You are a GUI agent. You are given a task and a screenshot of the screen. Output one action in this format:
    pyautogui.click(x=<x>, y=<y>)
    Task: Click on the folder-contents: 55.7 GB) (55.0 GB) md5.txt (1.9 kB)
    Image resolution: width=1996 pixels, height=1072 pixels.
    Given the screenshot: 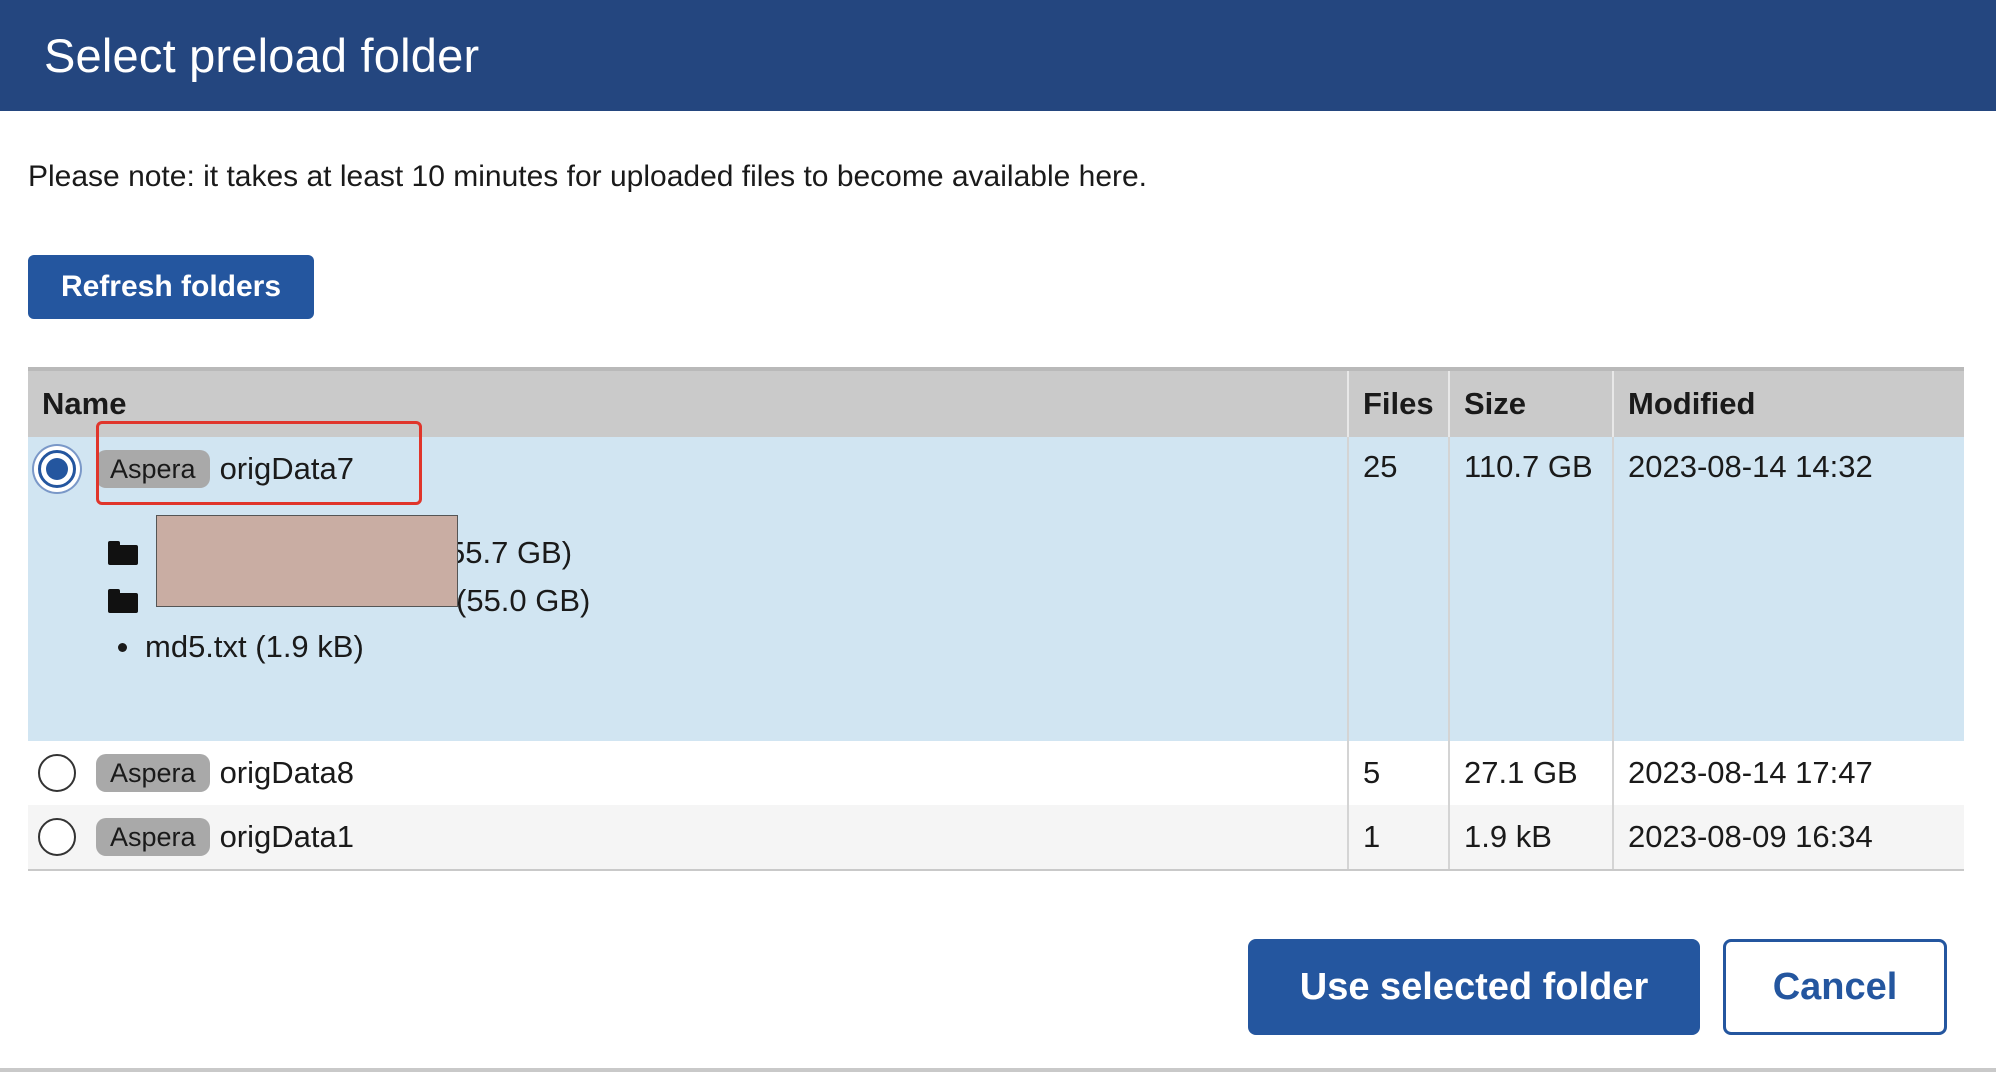 What is the action you would take?
    pyautogui.click(x=685, y=621)
    